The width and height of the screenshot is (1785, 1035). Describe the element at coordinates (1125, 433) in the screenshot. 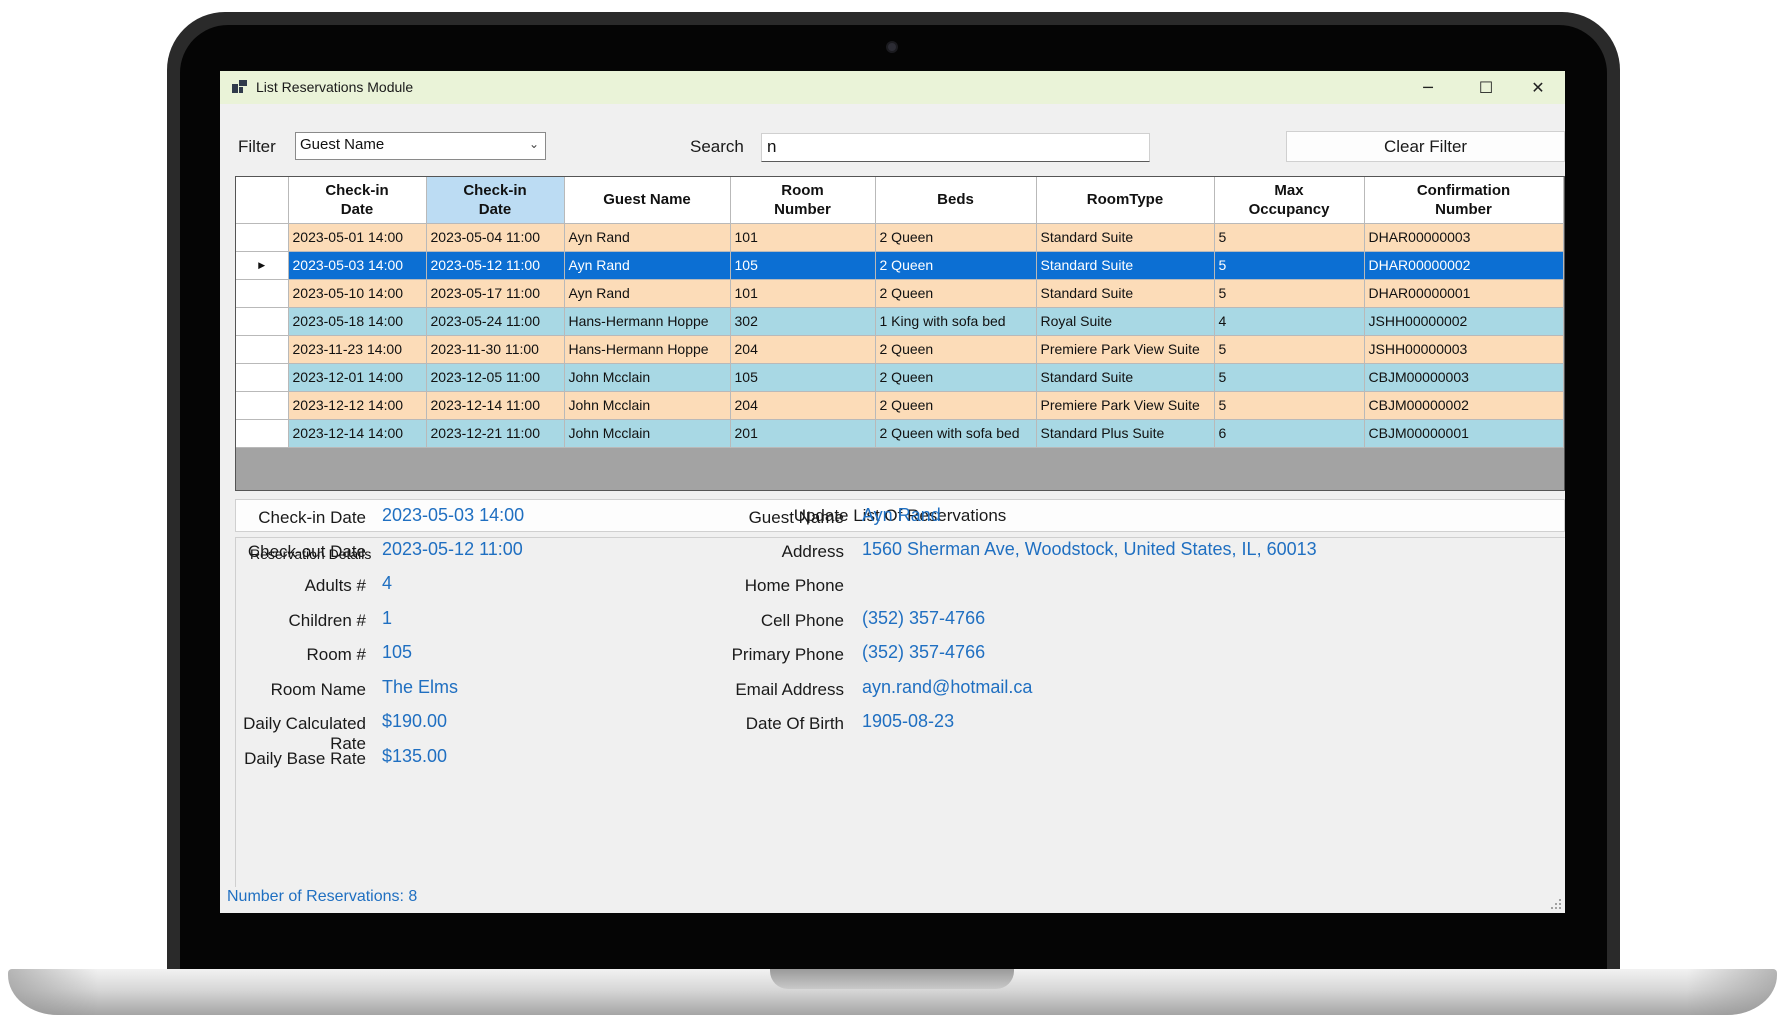

I see `table-cell-type: Standard Plus Suite` at that location.